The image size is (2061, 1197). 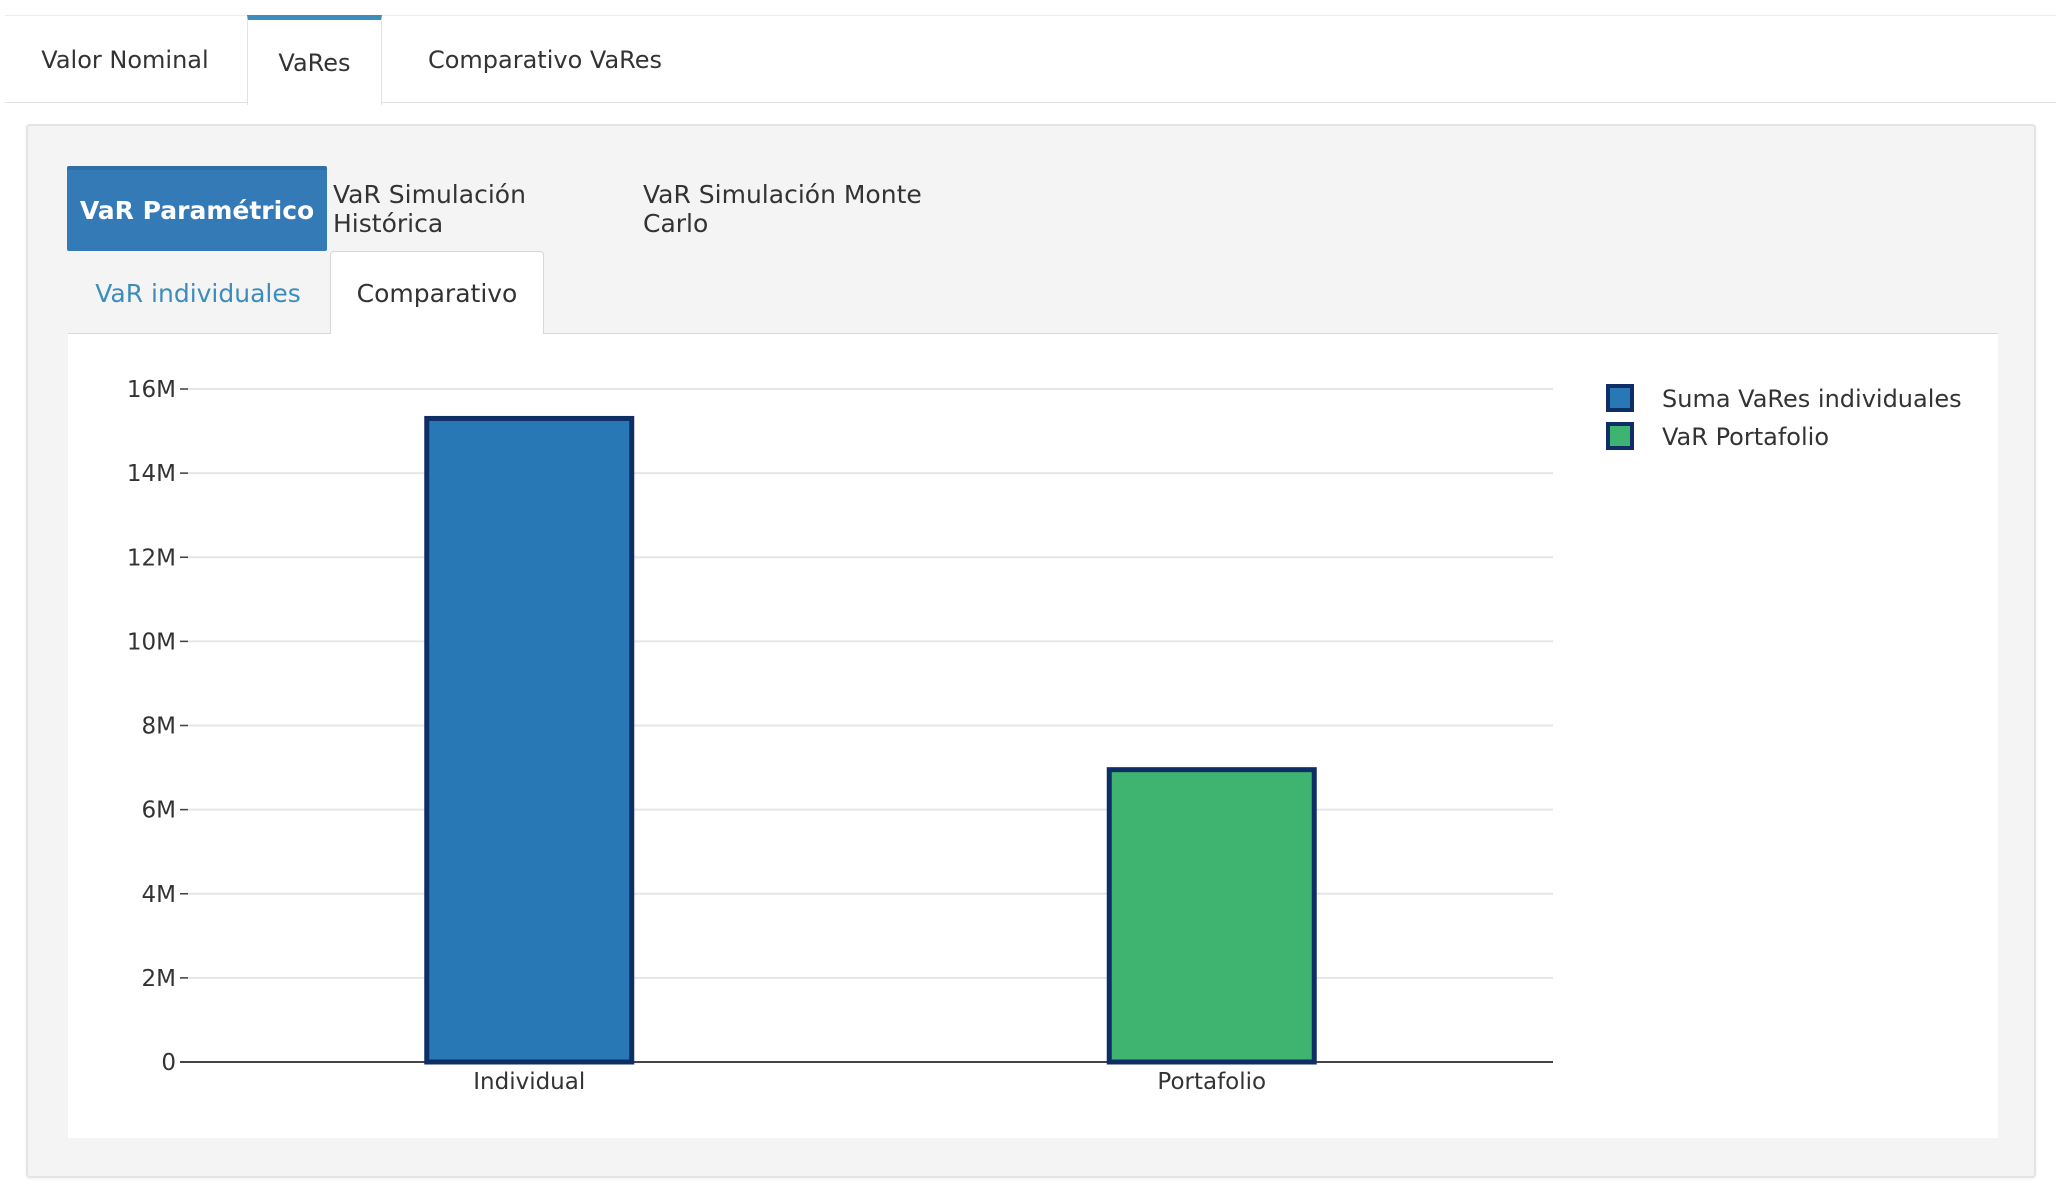 What do you see at coordinates (1030, 60) in the screenshot?
I see `top-tabs: Valor Nominal VaRes Comparativo VaRes` at bounding box center [1030, 60].